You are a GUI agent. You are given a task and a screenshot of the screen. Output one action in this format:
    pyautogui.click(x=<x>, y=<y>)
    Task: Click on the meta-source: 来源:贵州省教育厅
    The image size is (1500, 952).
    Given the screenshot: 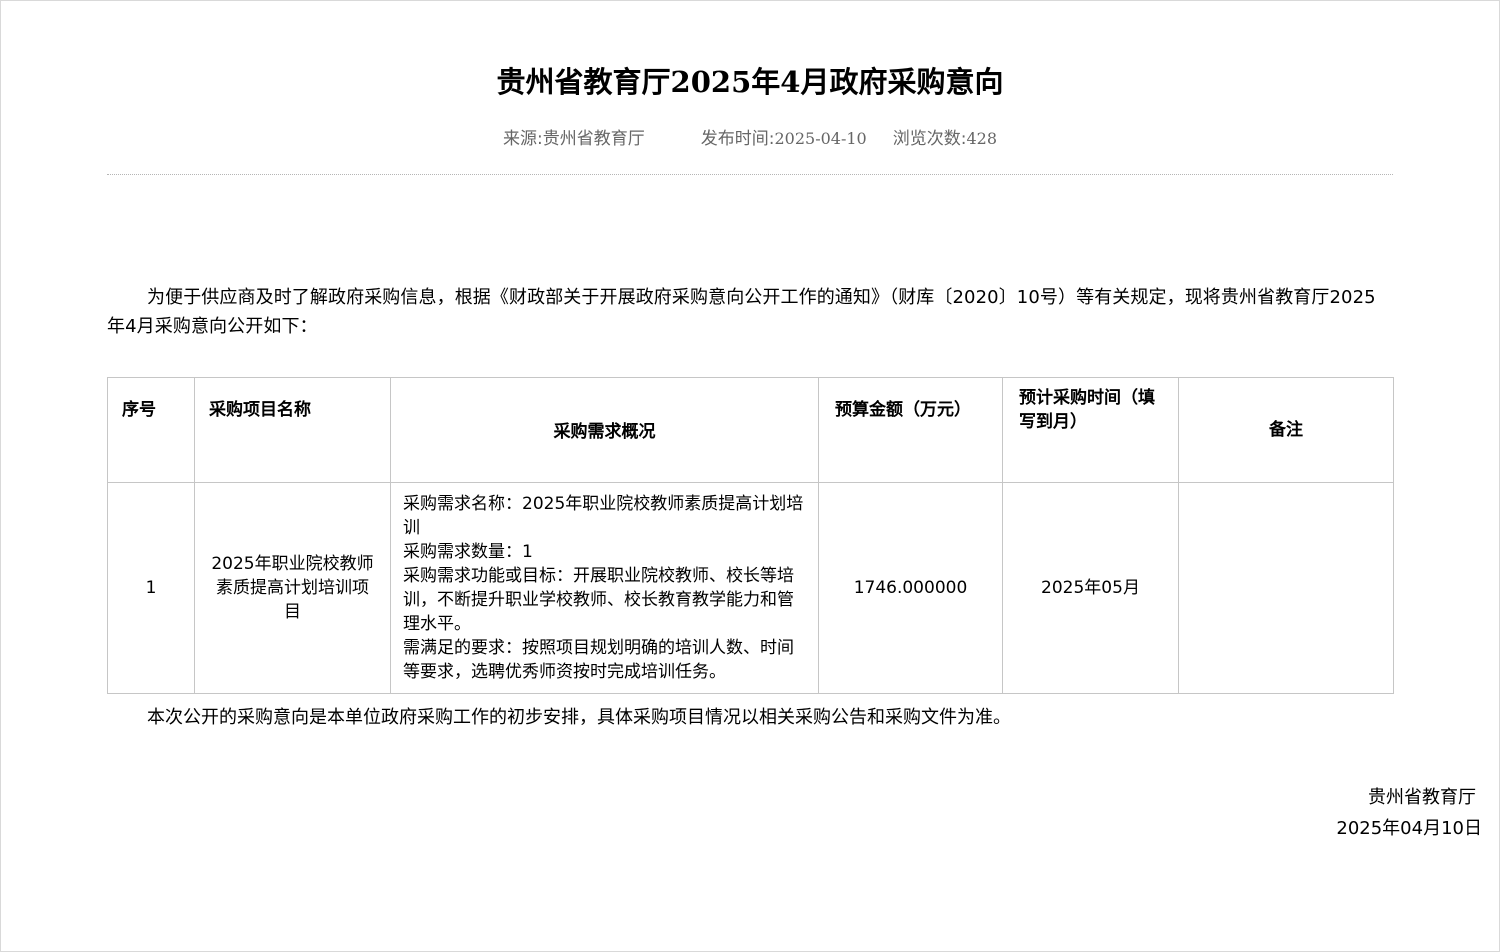 What is the action you would take?
    pyautogui.click(x=574, y=139)
    